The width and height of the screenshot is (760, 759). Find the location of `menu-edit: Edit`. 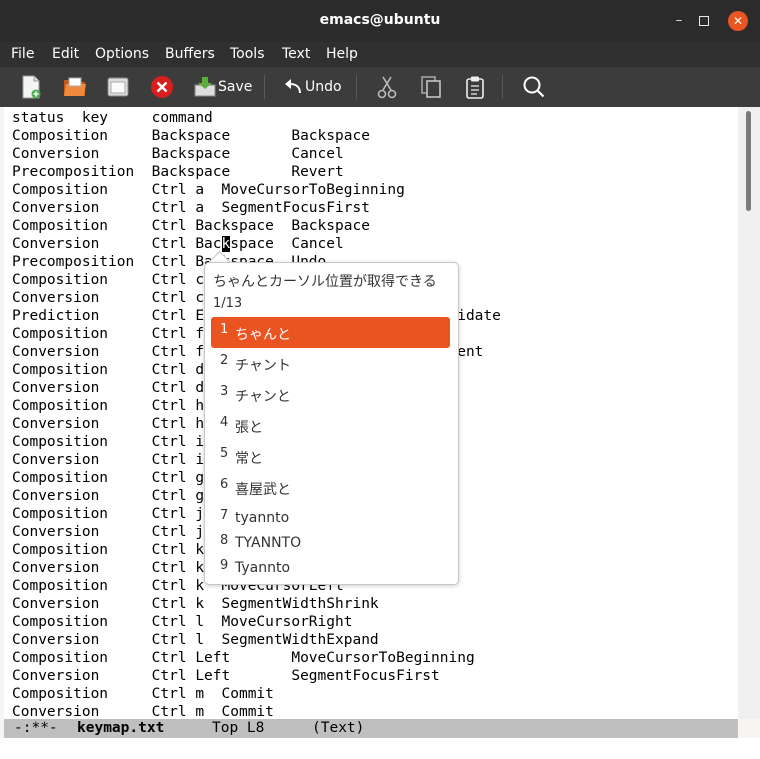

menu-edit: Edit is located at coordinates (65, 54).